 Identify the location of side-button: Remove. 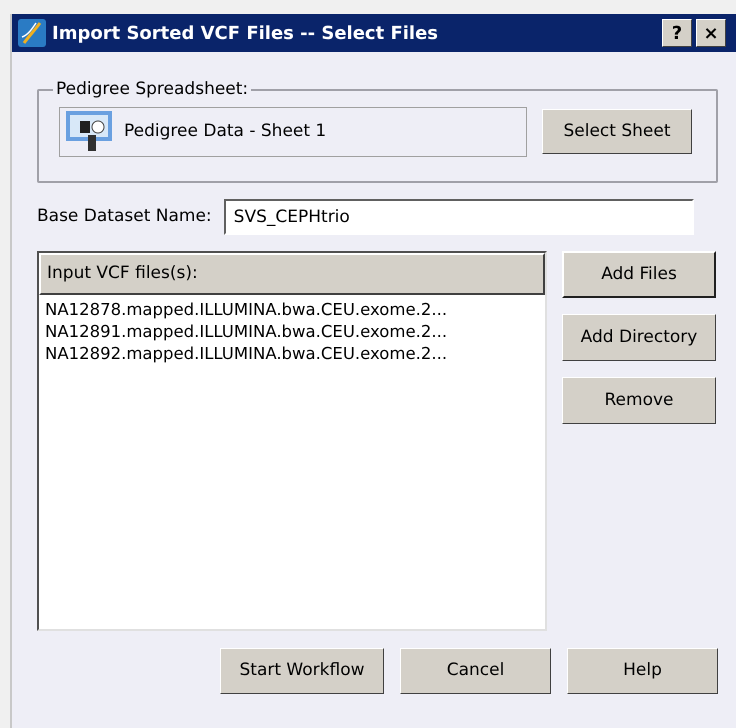
(639, 400).